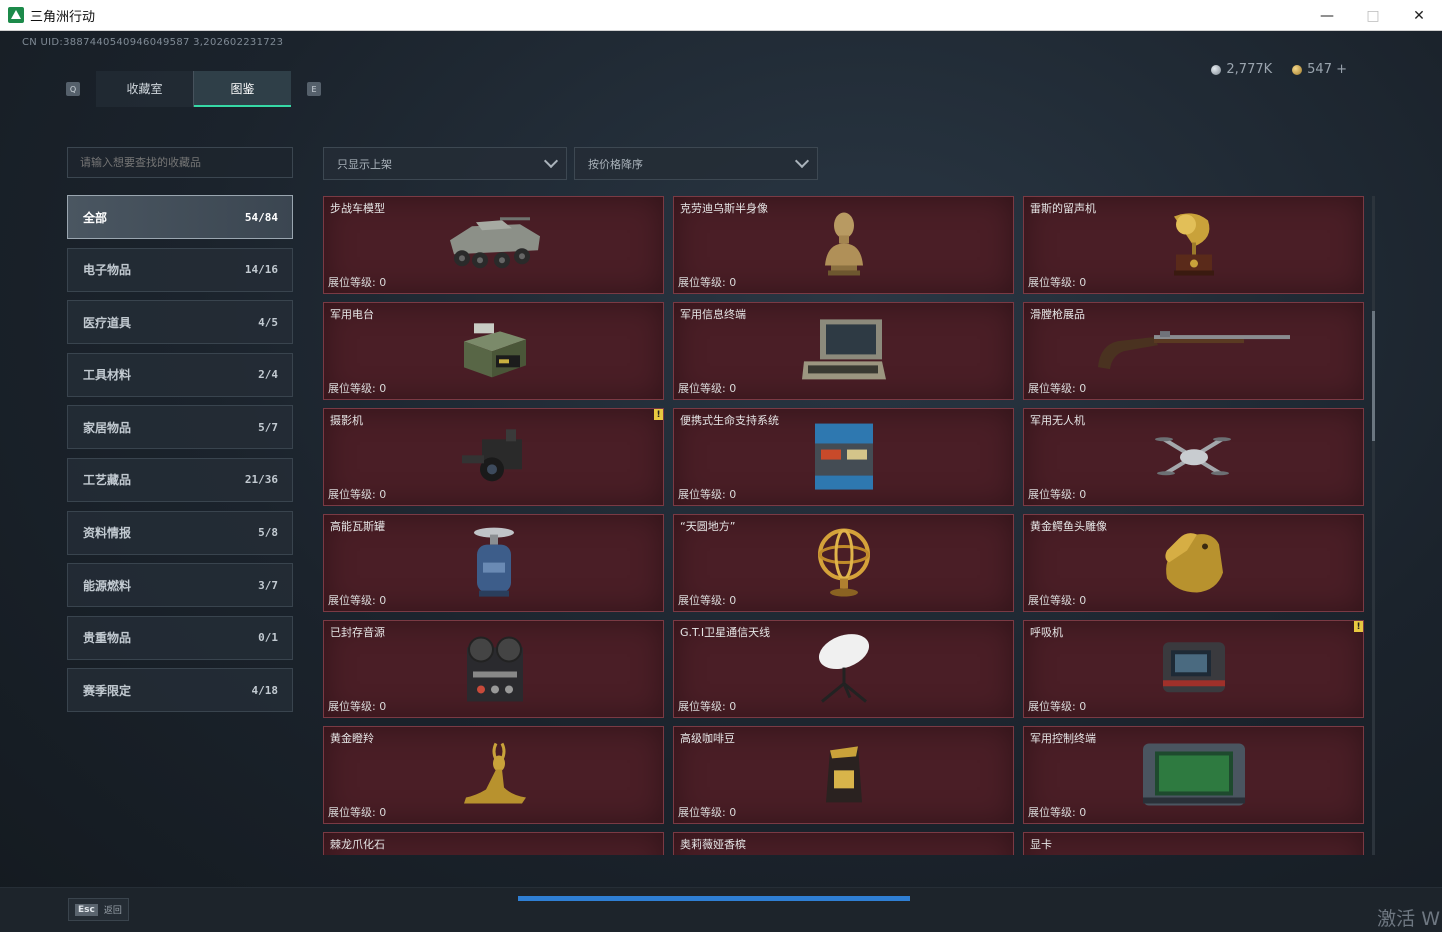  I want to click on taskbar-progress, so click(714, 898).